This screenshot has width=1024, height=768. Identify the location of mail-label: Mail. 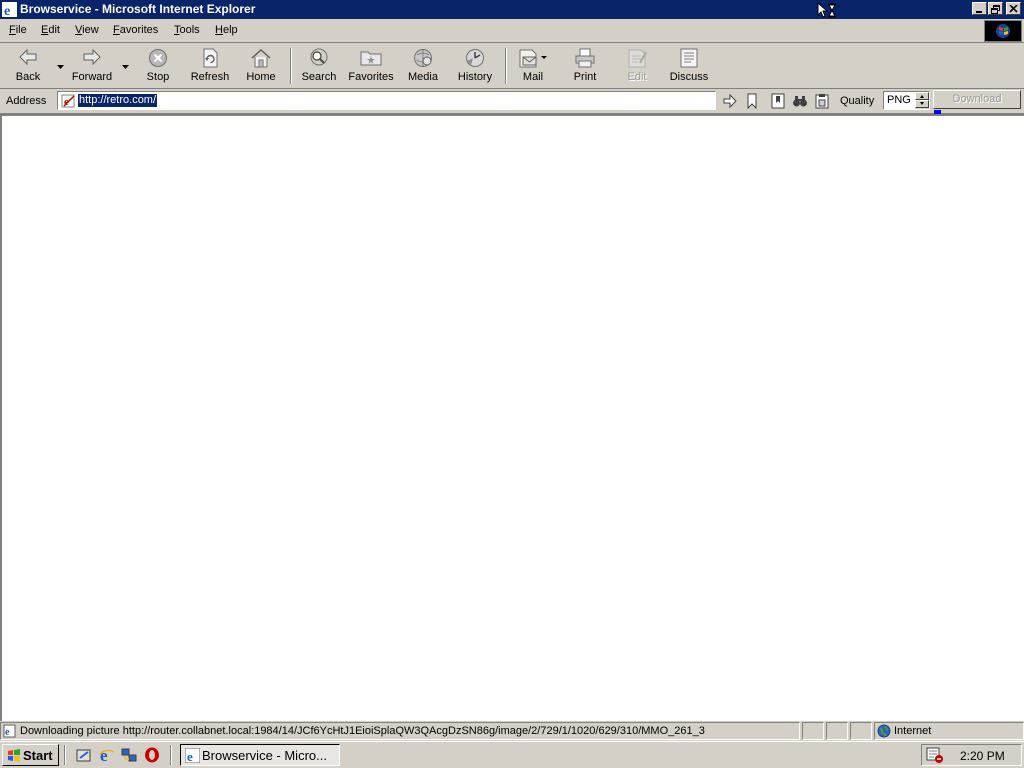
(533, 77).